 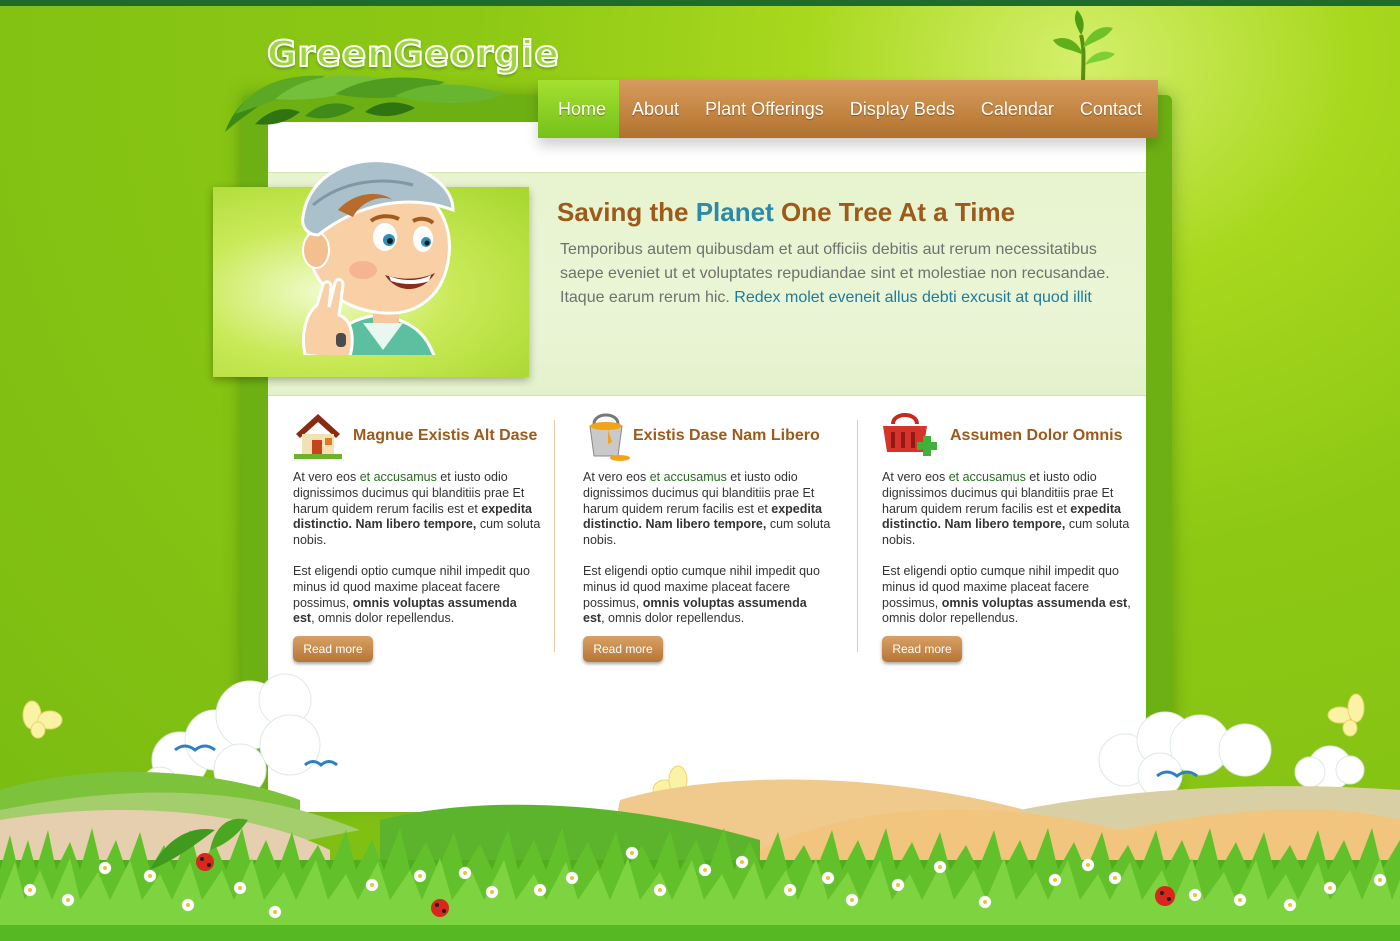 I want to click on feature-title: Magnue Existis Alt Dase, so click(x=445, y=435).